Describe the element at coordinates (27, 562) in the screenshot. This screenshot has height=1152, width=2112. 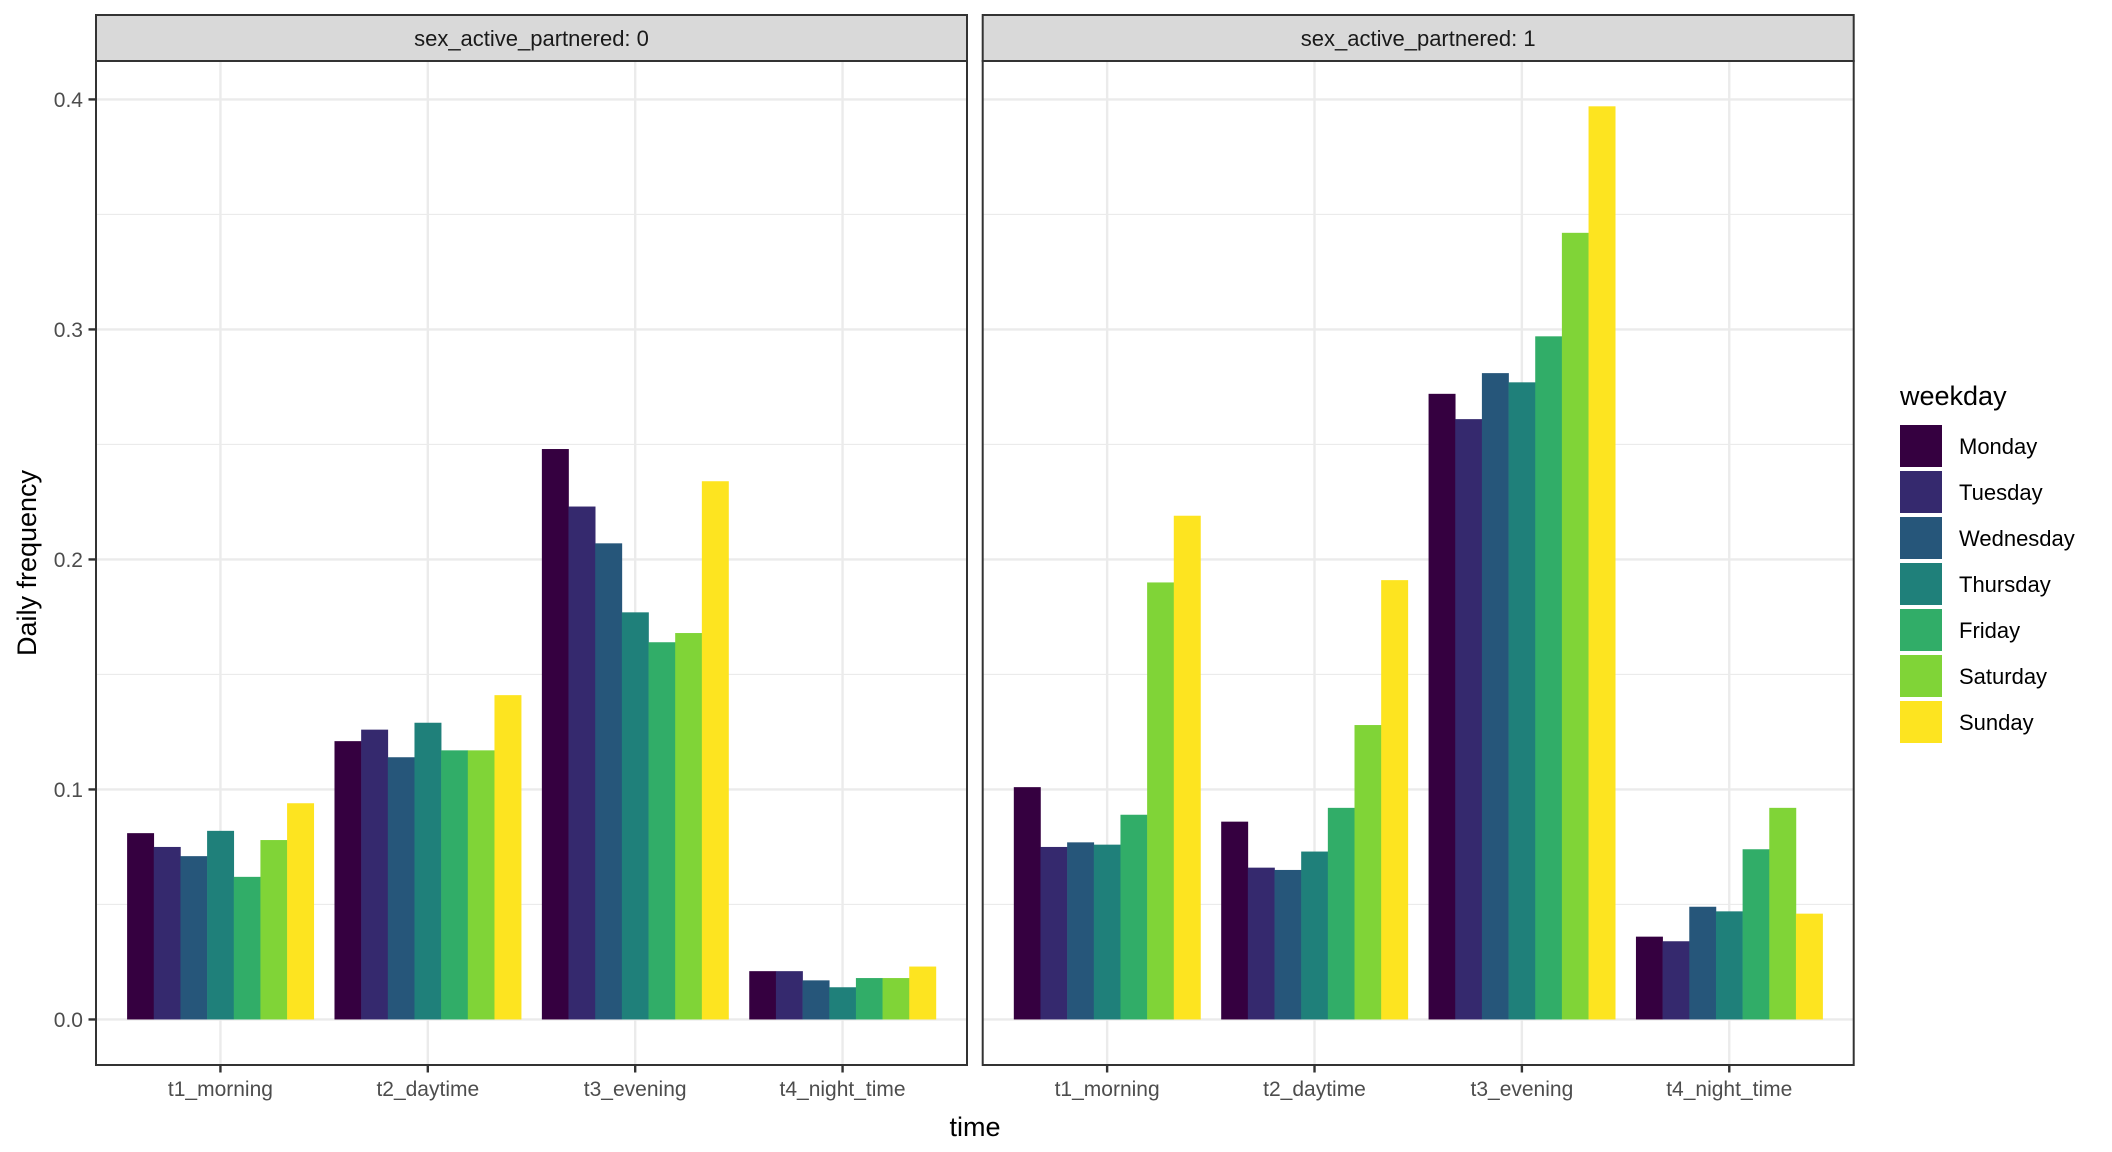
I see `y-axis-title: Daily frequency` at that location.